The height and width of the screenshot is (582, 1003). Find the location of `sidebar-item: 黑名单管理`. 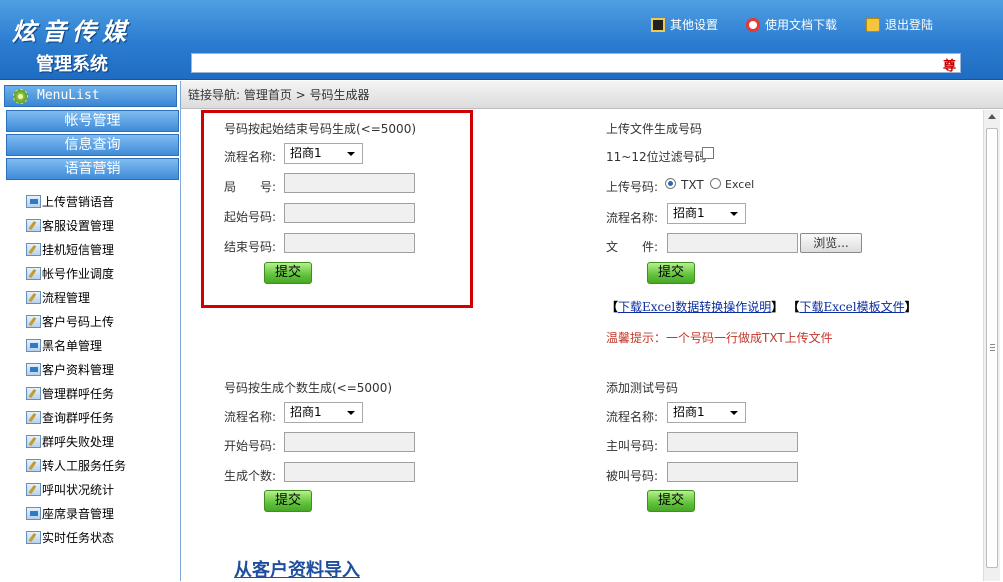

sidebar-item: 黑名单管理 is located at coordinates (64, 345).